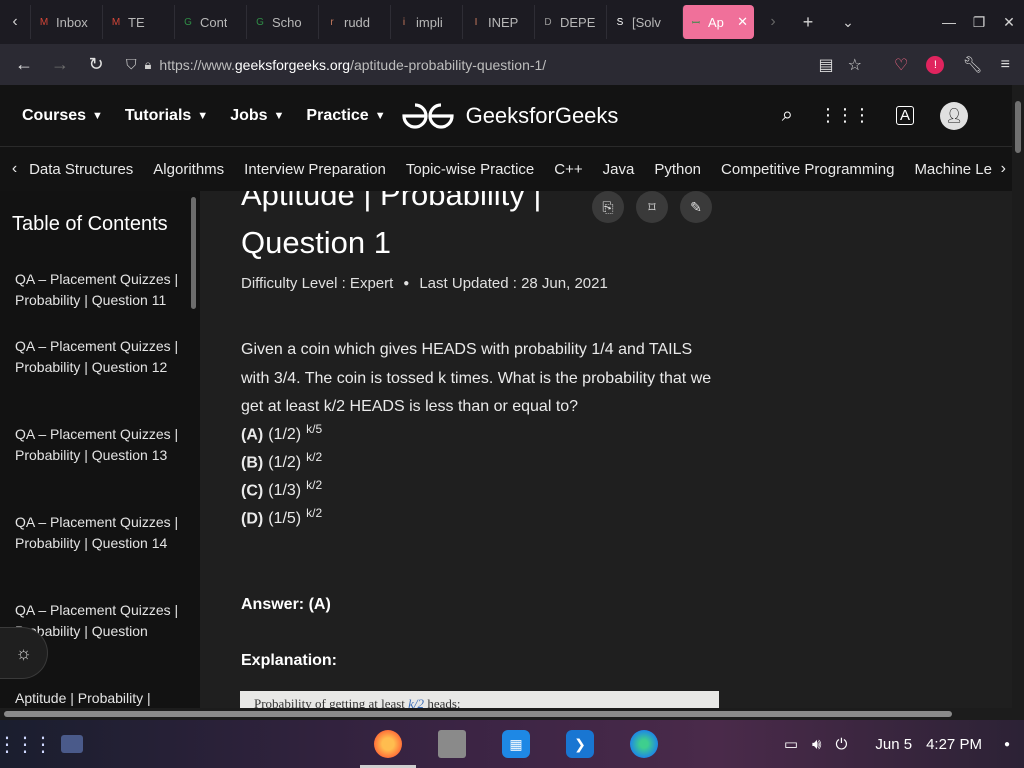 This screenshot has height=768, width=1024. Describe the element at coordinates (214, 22) in the screenshot. I see `tab-label: Cont` at that location.